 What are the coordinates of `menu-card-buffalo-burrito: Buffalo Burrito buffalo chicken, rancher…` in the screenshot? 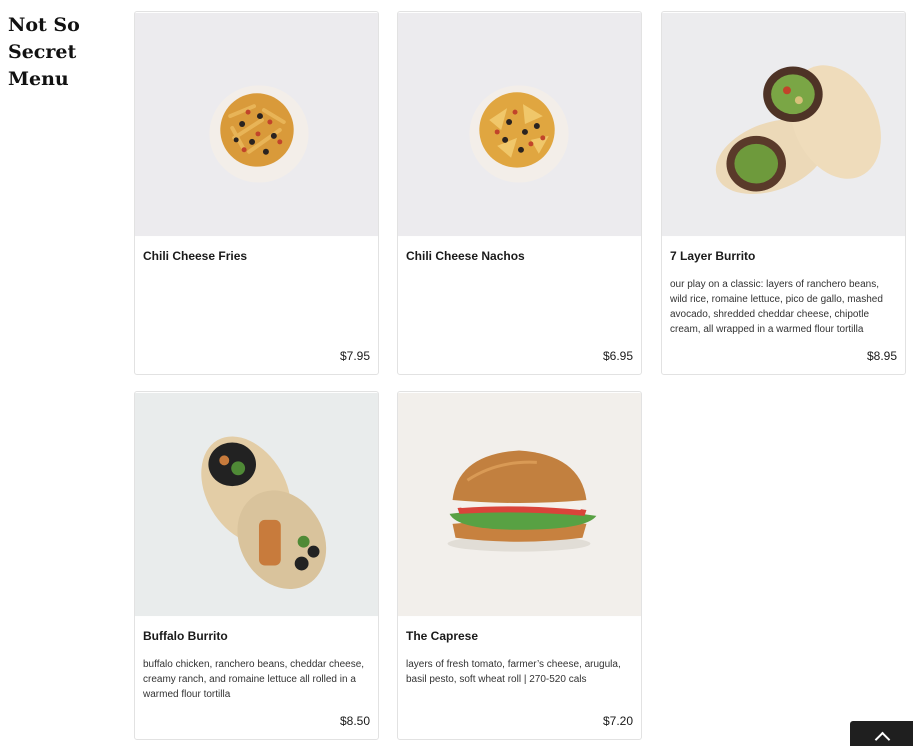 It's located at (256, 565).